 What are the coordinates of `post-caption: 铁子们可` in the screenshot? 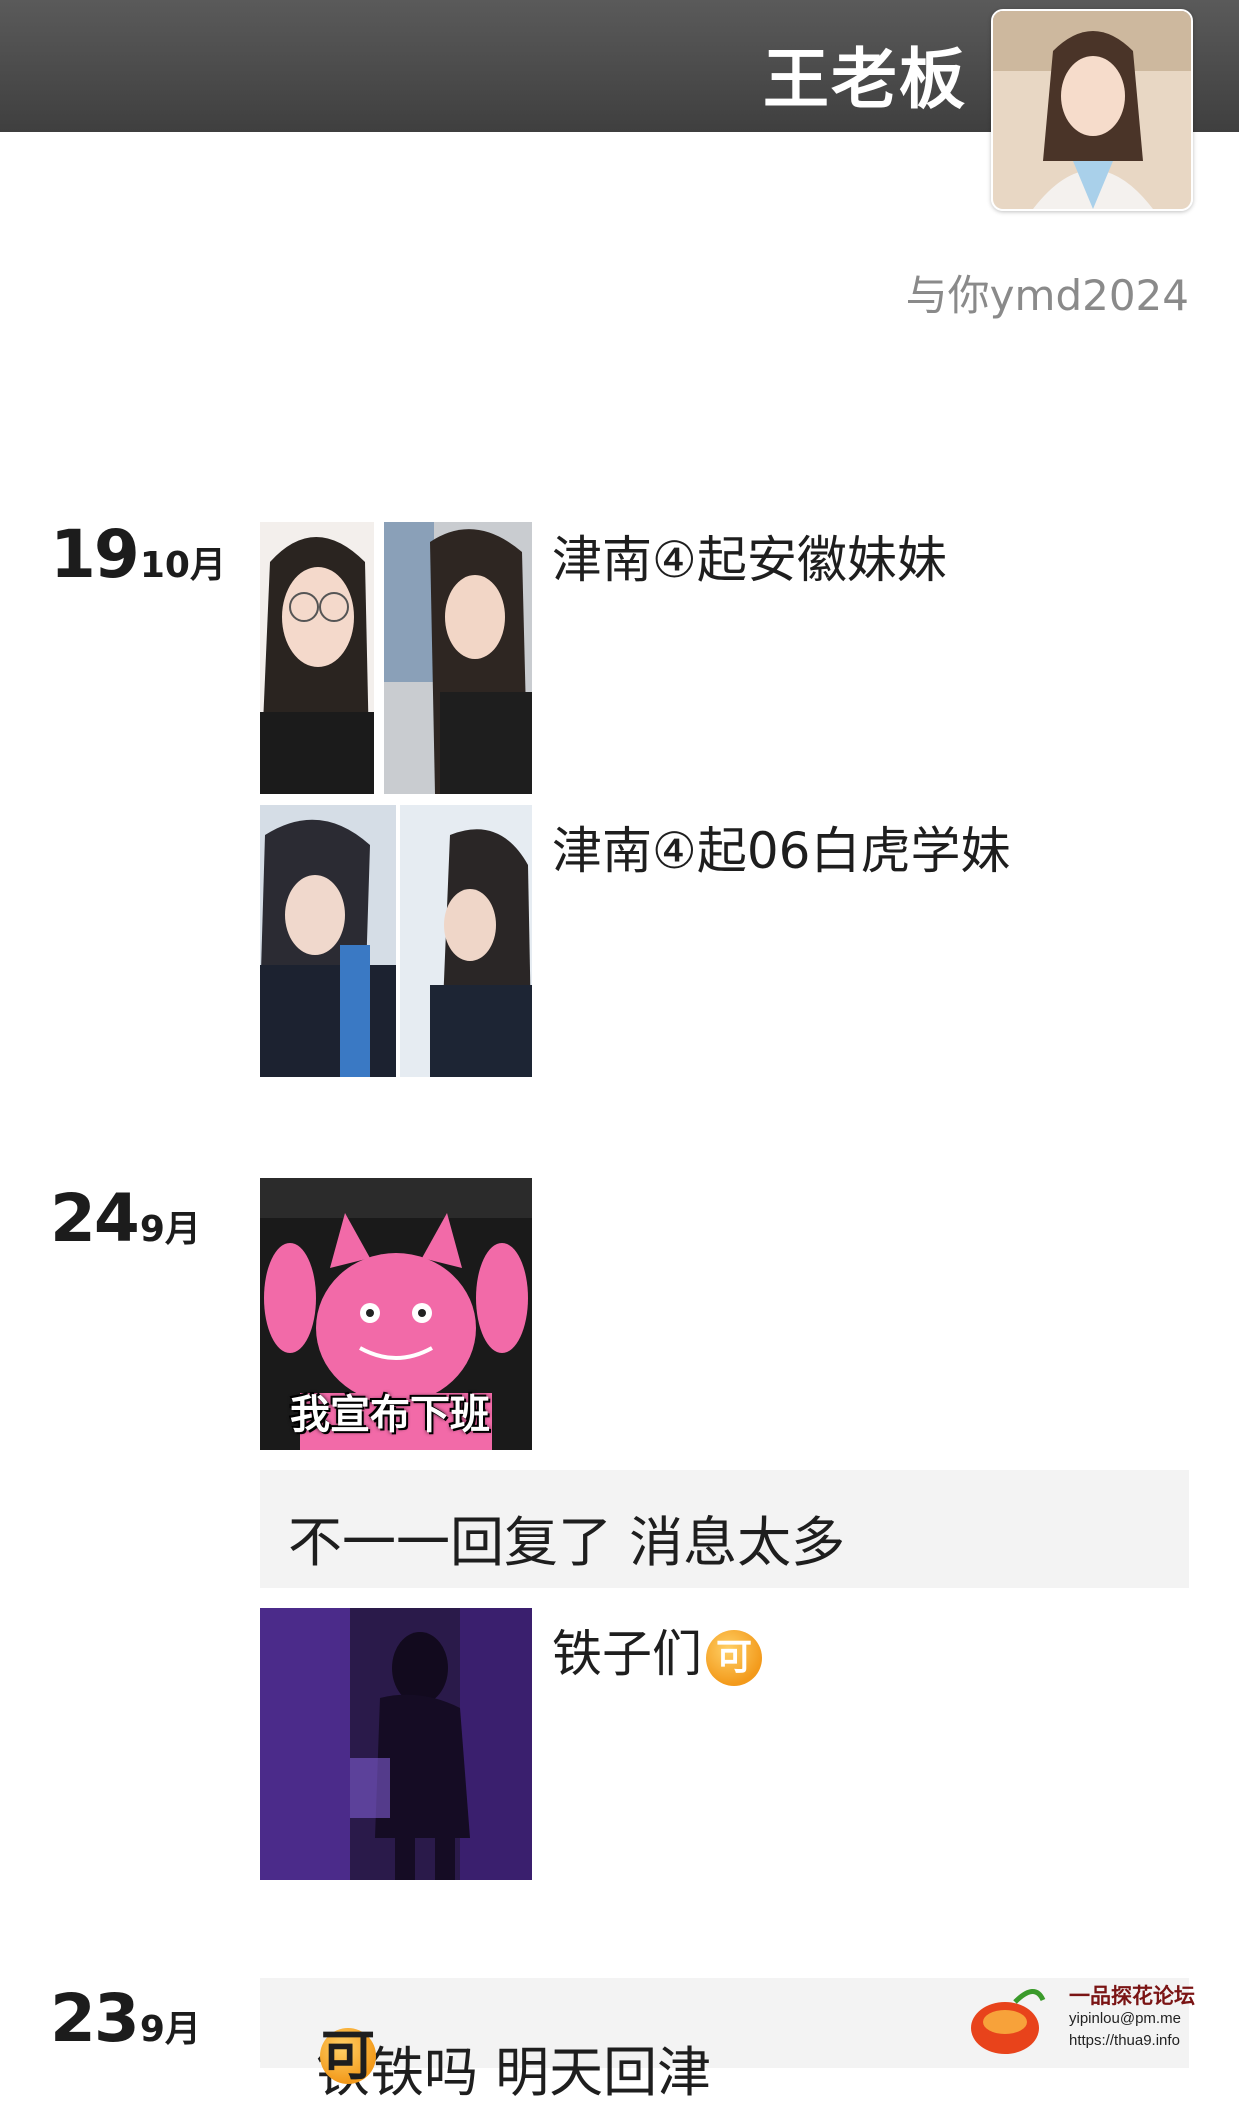 It's located at (657, 1650).